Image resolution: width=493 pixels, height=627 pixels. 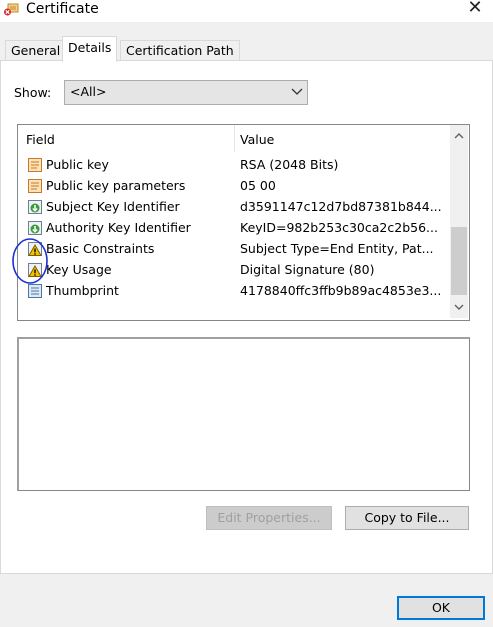 I want to click on thumbprint-icon, so click(x=35, y=291).